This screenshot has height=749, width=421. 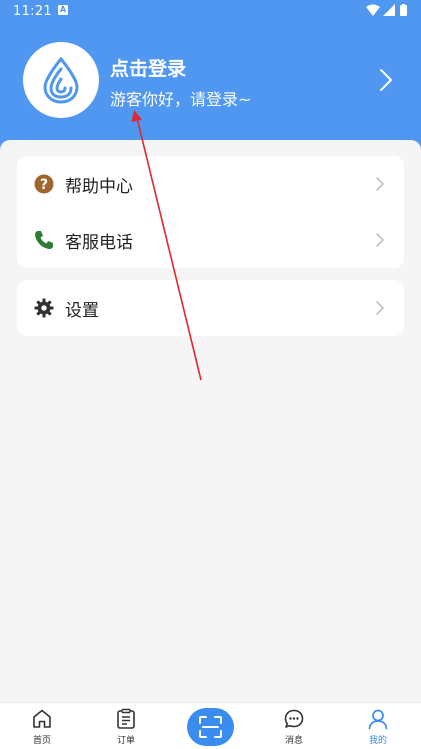 I want to click on login-title: 点击登录, so click(x=148, y=67).